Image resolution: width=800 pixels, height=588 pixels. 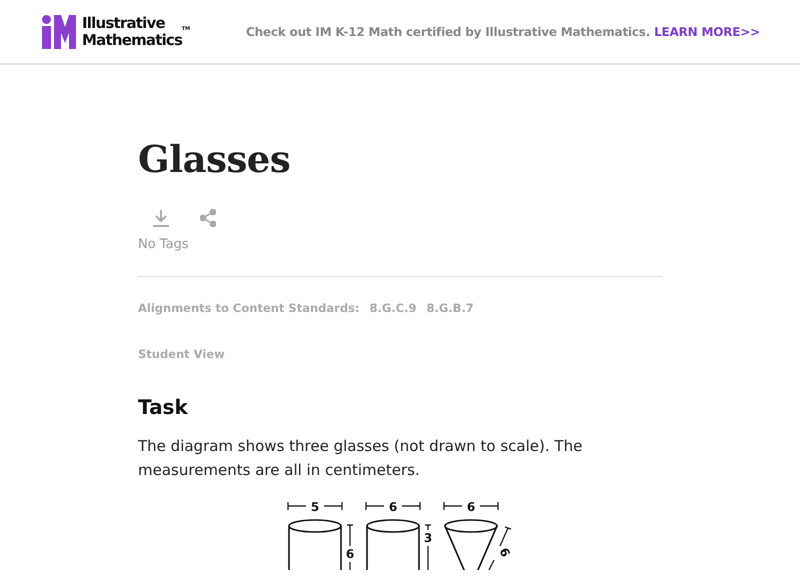 I want to click on logo-text: Illustrative, so click(x=124, y=23).